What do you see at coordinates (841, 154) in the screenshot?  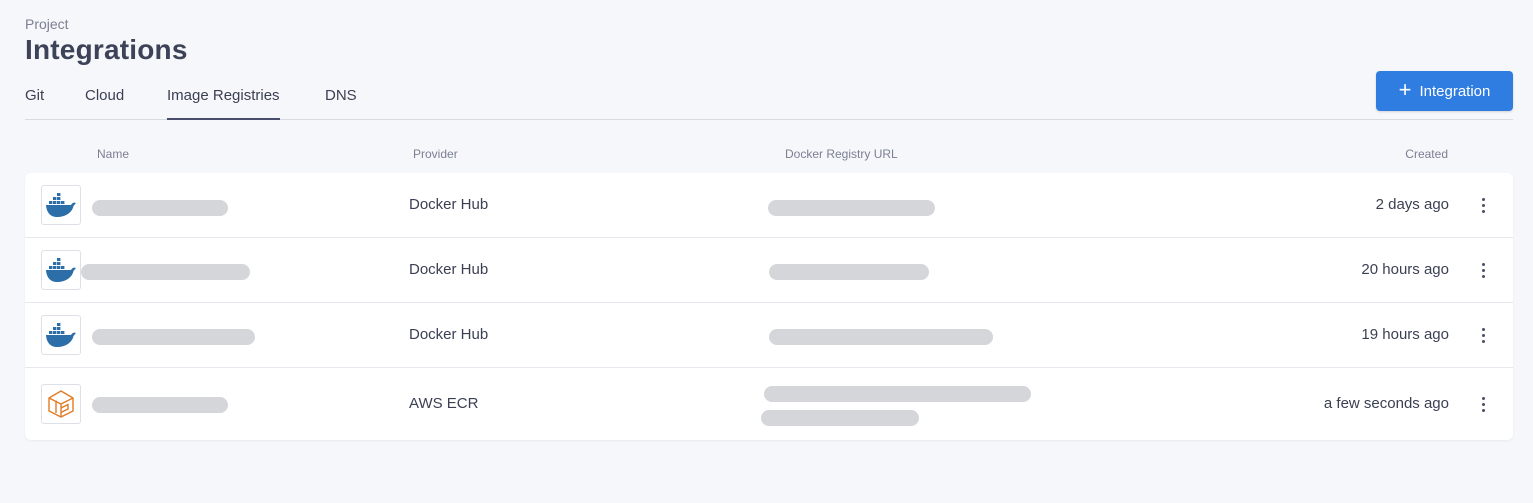 I see `column-header-registry-url: Docker Registry URL` at bounding box center [841, 154].